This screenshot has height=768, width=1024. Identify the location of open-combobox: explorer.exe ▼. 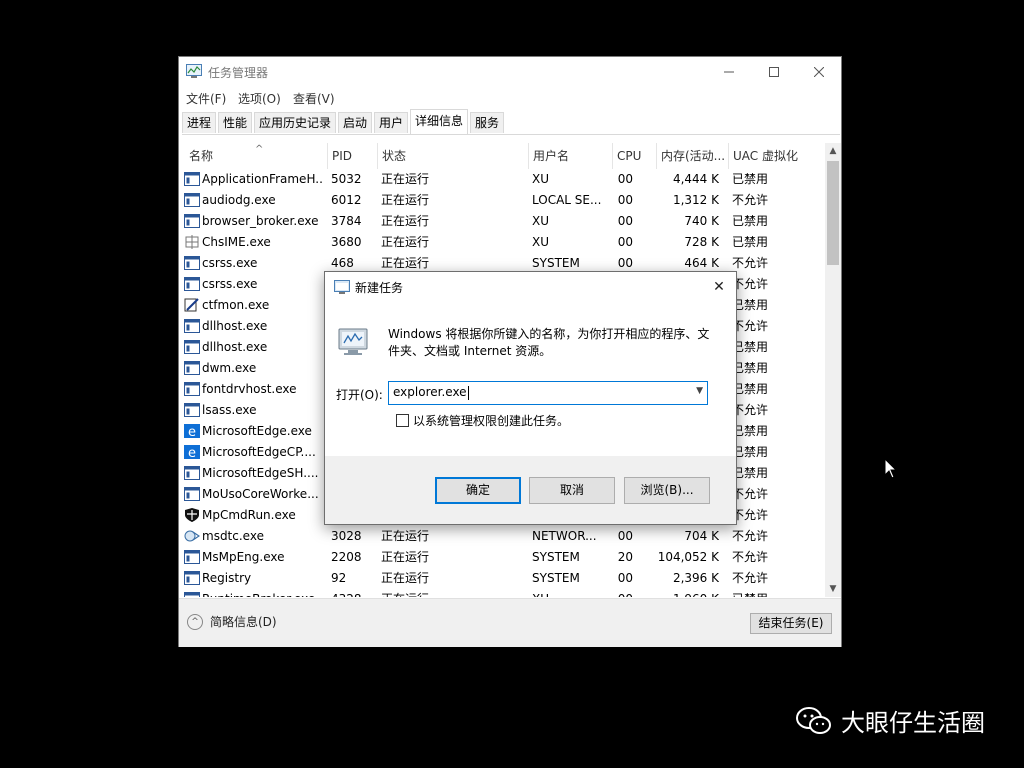
(548, 393).